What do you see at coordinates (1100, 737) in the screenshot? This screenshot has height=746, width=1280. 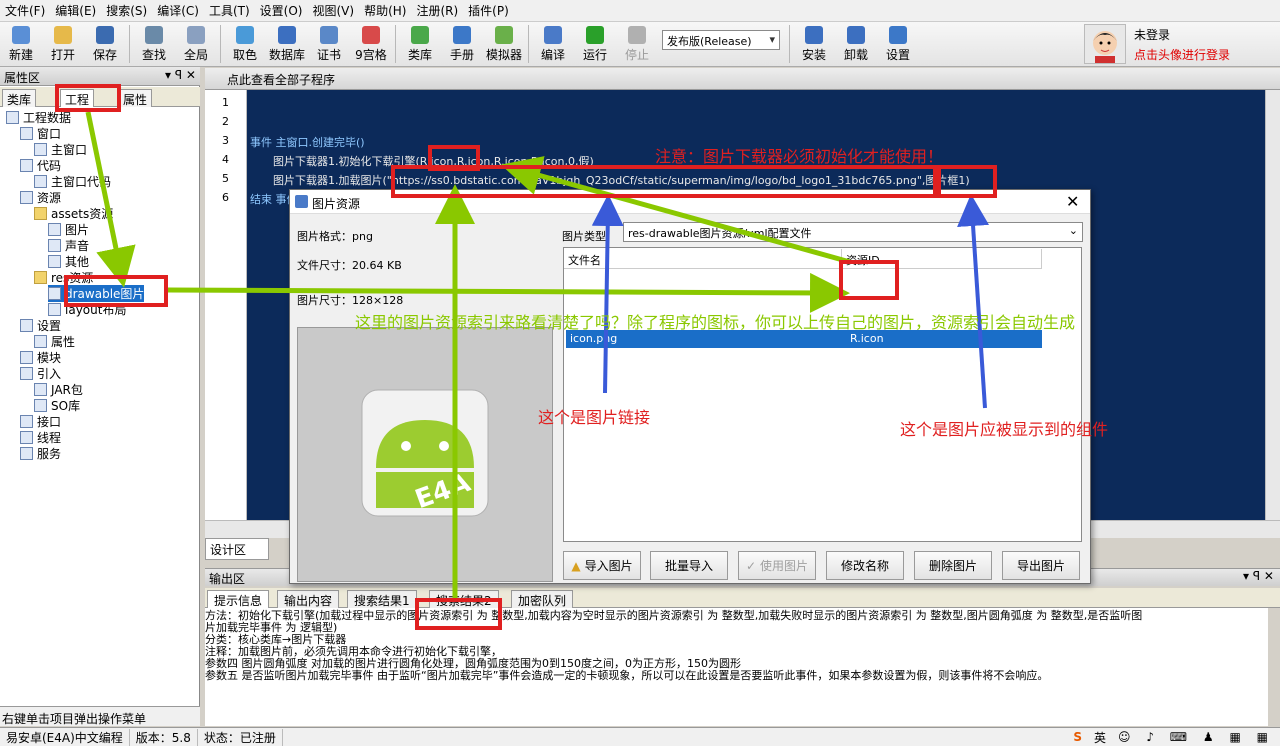 I see `ime-language: 英` at bounding box center [1100, 737].